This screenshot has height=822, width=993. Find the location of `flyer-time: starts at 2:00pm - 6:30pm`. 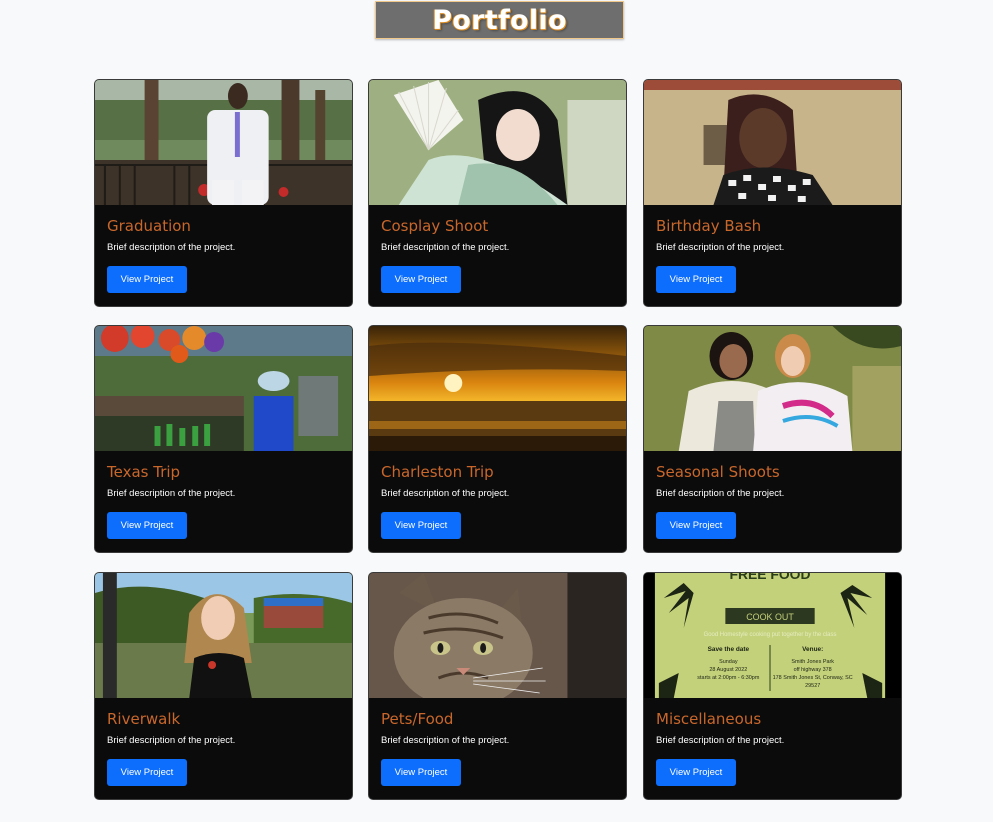

flyer-time: starts at 2:00pm - 6:30pm is located at coordinates (728, 678).